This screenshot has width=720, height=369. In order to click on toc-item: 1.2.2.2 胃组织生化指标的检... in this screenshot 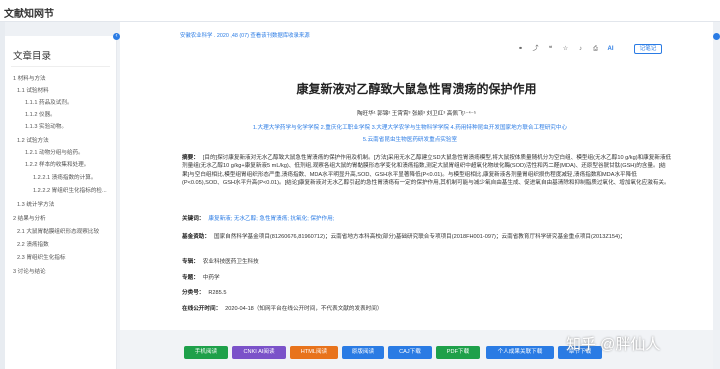, I will do `click(70, 190)`.